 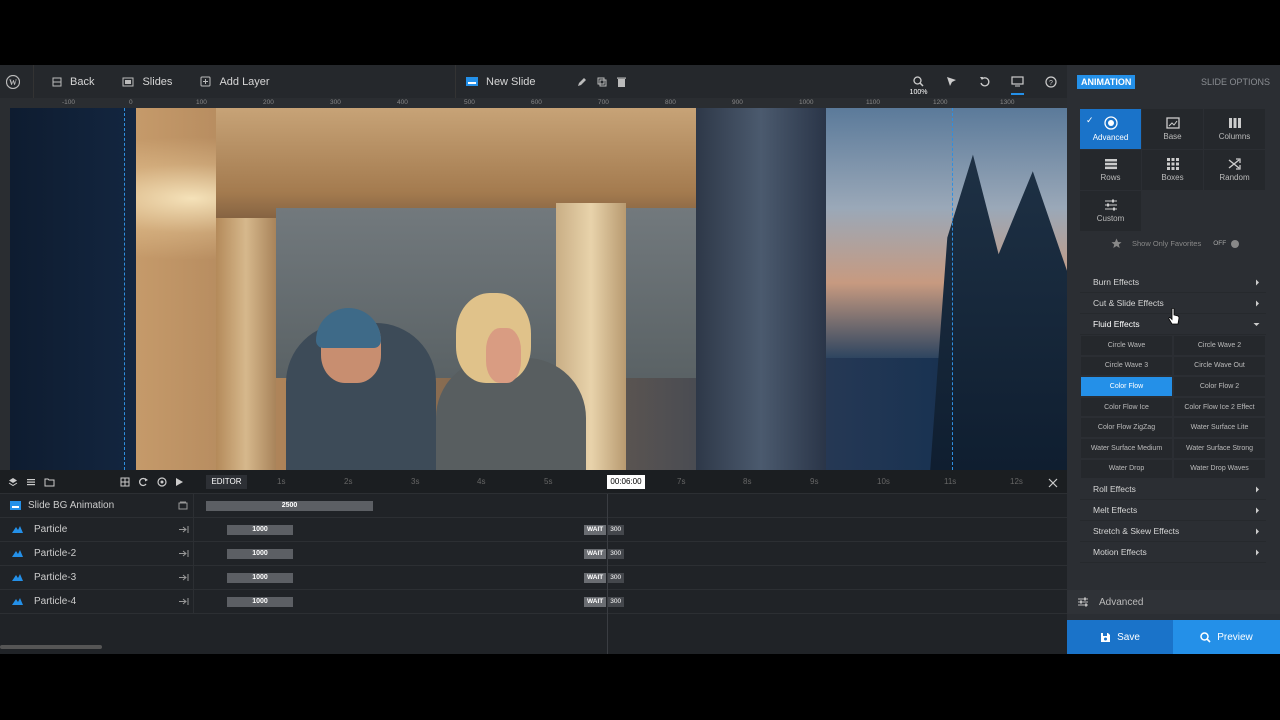 What do you see at coordinates (533, 554) in the screenshot?
I see `timeline-row-particle-2: Particle-2 1000 WAIT 300` at bounding box center [533, 554].